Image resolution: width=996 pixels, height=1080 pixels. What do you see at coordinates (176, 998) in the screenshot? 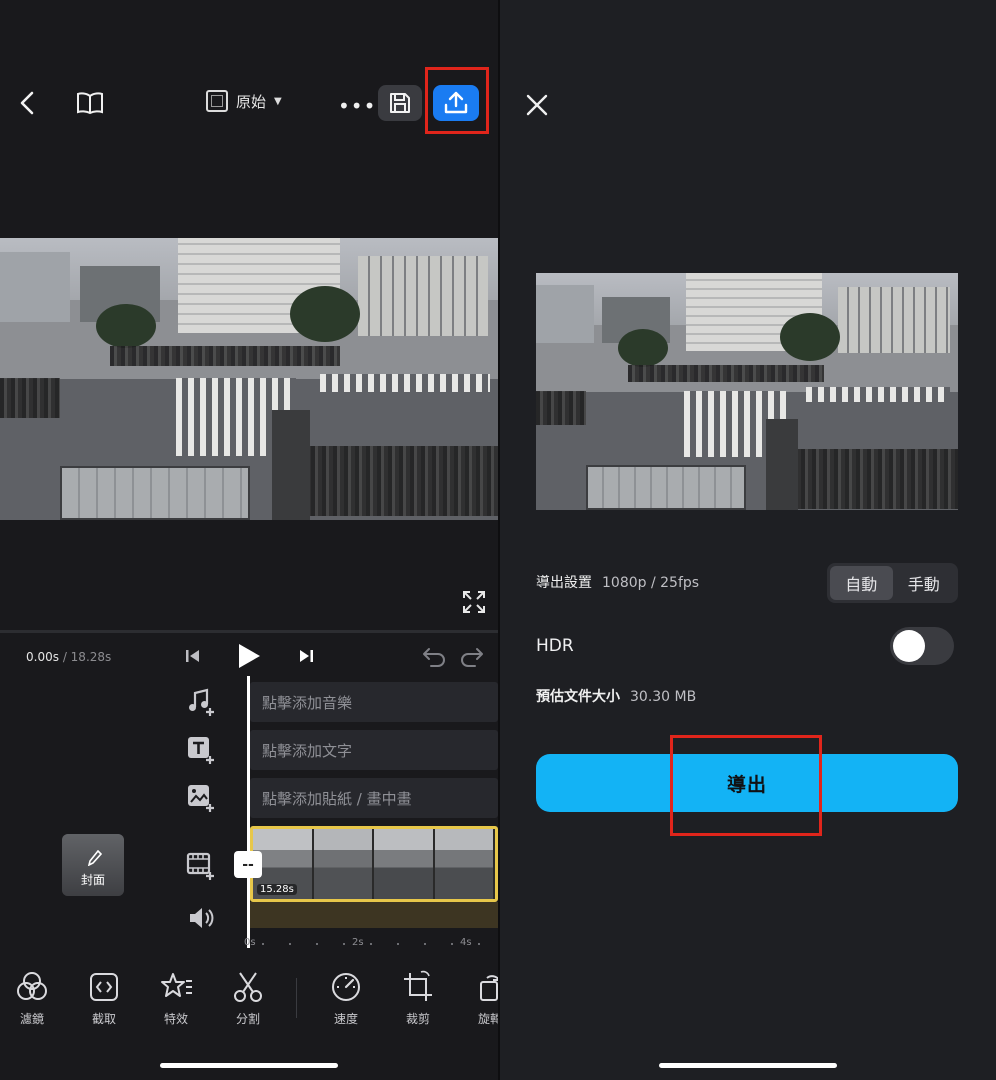
I see `tool-effects: 特效` at bounding box center [176, 998].